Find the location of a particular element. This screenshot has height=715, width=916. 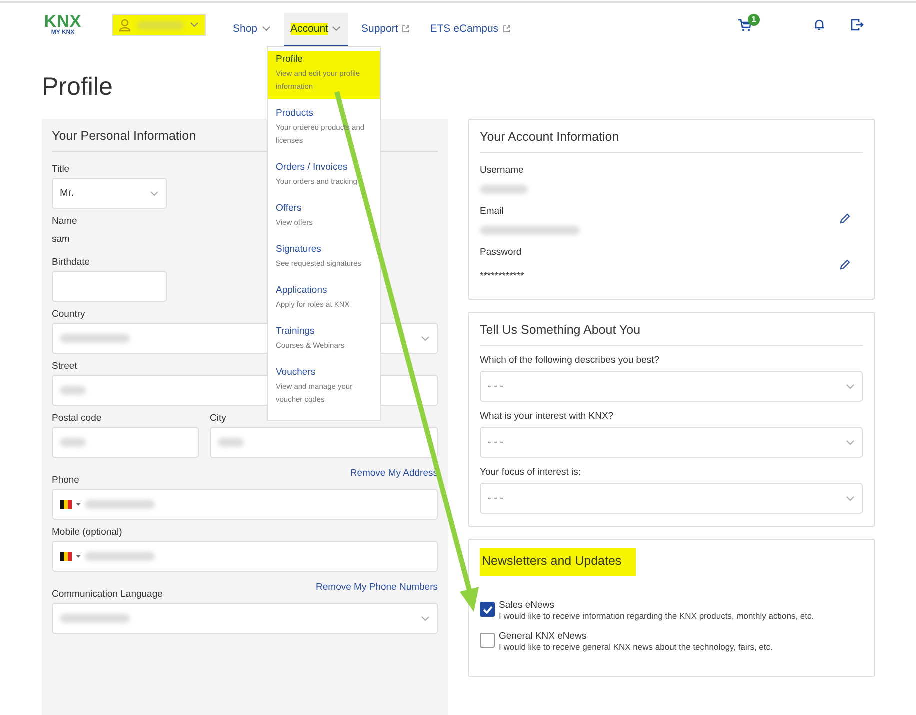

field-value: ************ is located at coordinates (502, 277).